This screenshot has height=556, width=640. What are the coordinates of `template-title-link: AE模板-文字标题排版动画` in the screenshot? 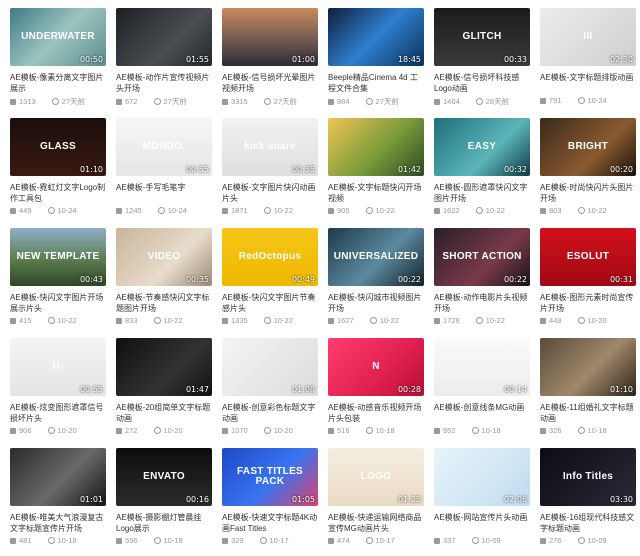 It's located at (588, 83).